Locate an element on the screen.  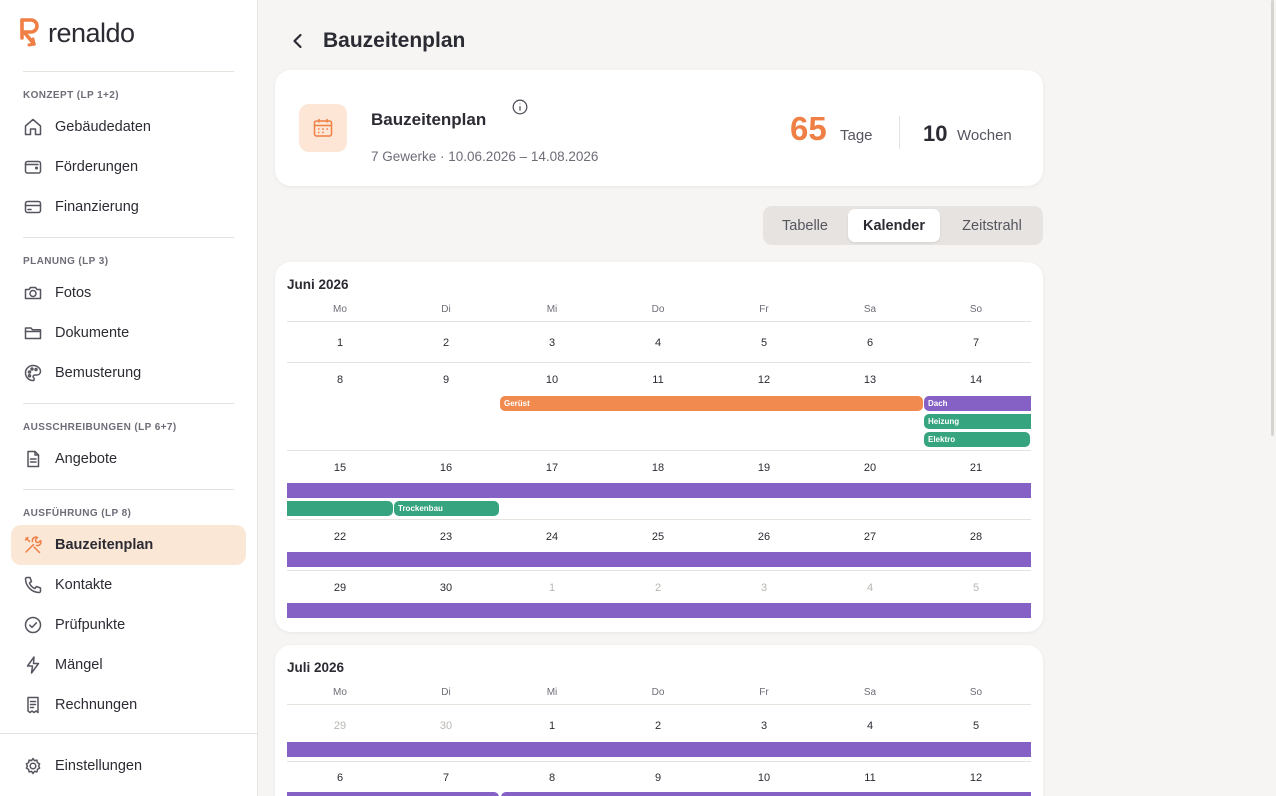
sidebar-item-einstellungen: Einstellungen is located at coordinates (128, 766).